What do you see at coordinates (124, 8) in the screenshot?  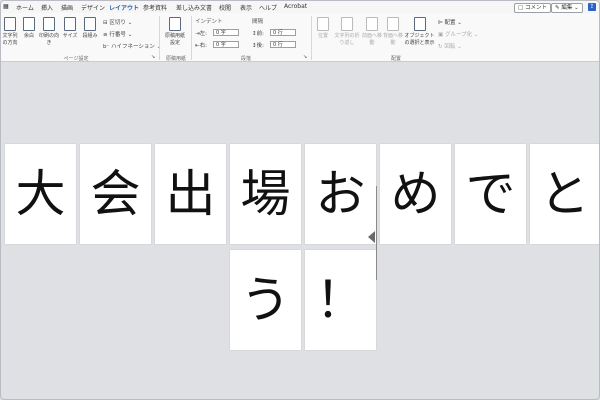 I see `tab-layout: レイアウト` at bounding box center [124, 8].